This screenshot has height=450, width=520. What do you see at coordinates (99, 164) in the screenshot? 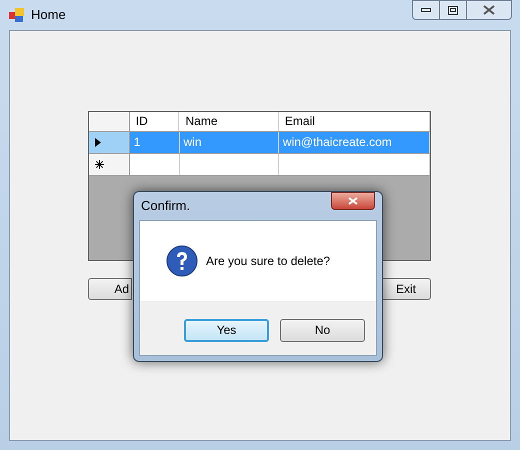
I see `asterisk-icon` at bounding box center [99, 164].